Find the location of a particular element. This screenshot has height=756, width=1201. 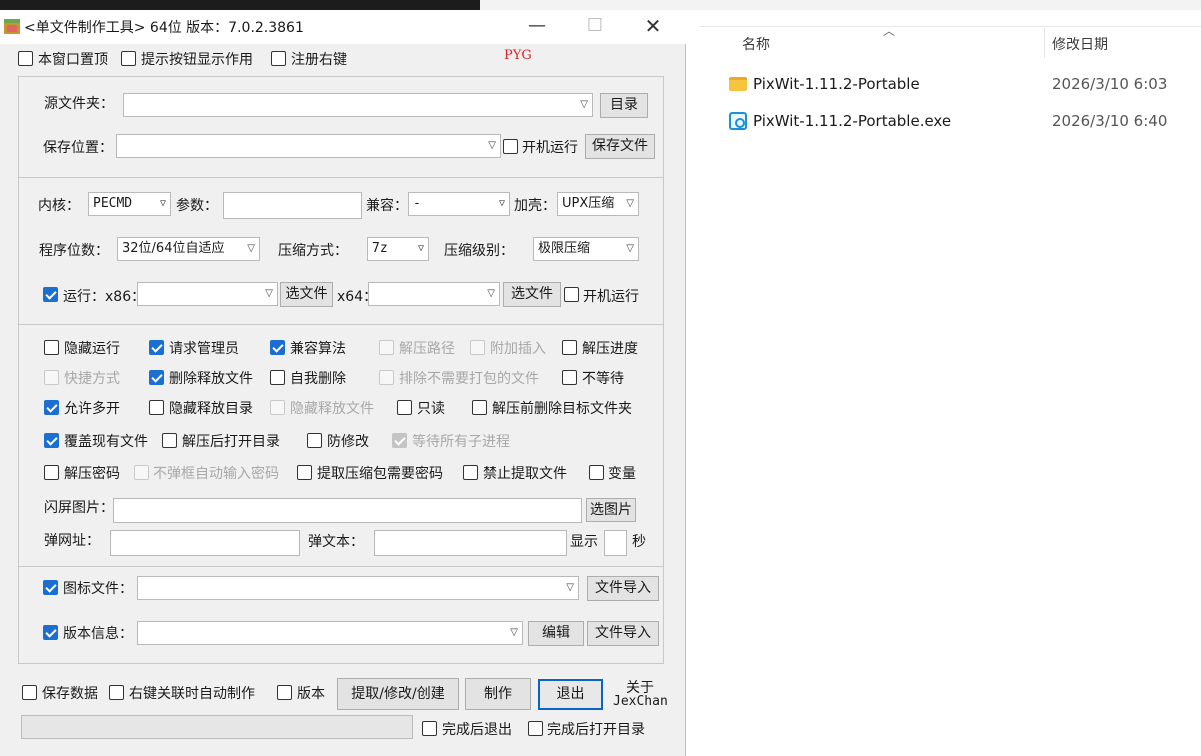

version-info-checkbox is located at coordinates (50, 632).